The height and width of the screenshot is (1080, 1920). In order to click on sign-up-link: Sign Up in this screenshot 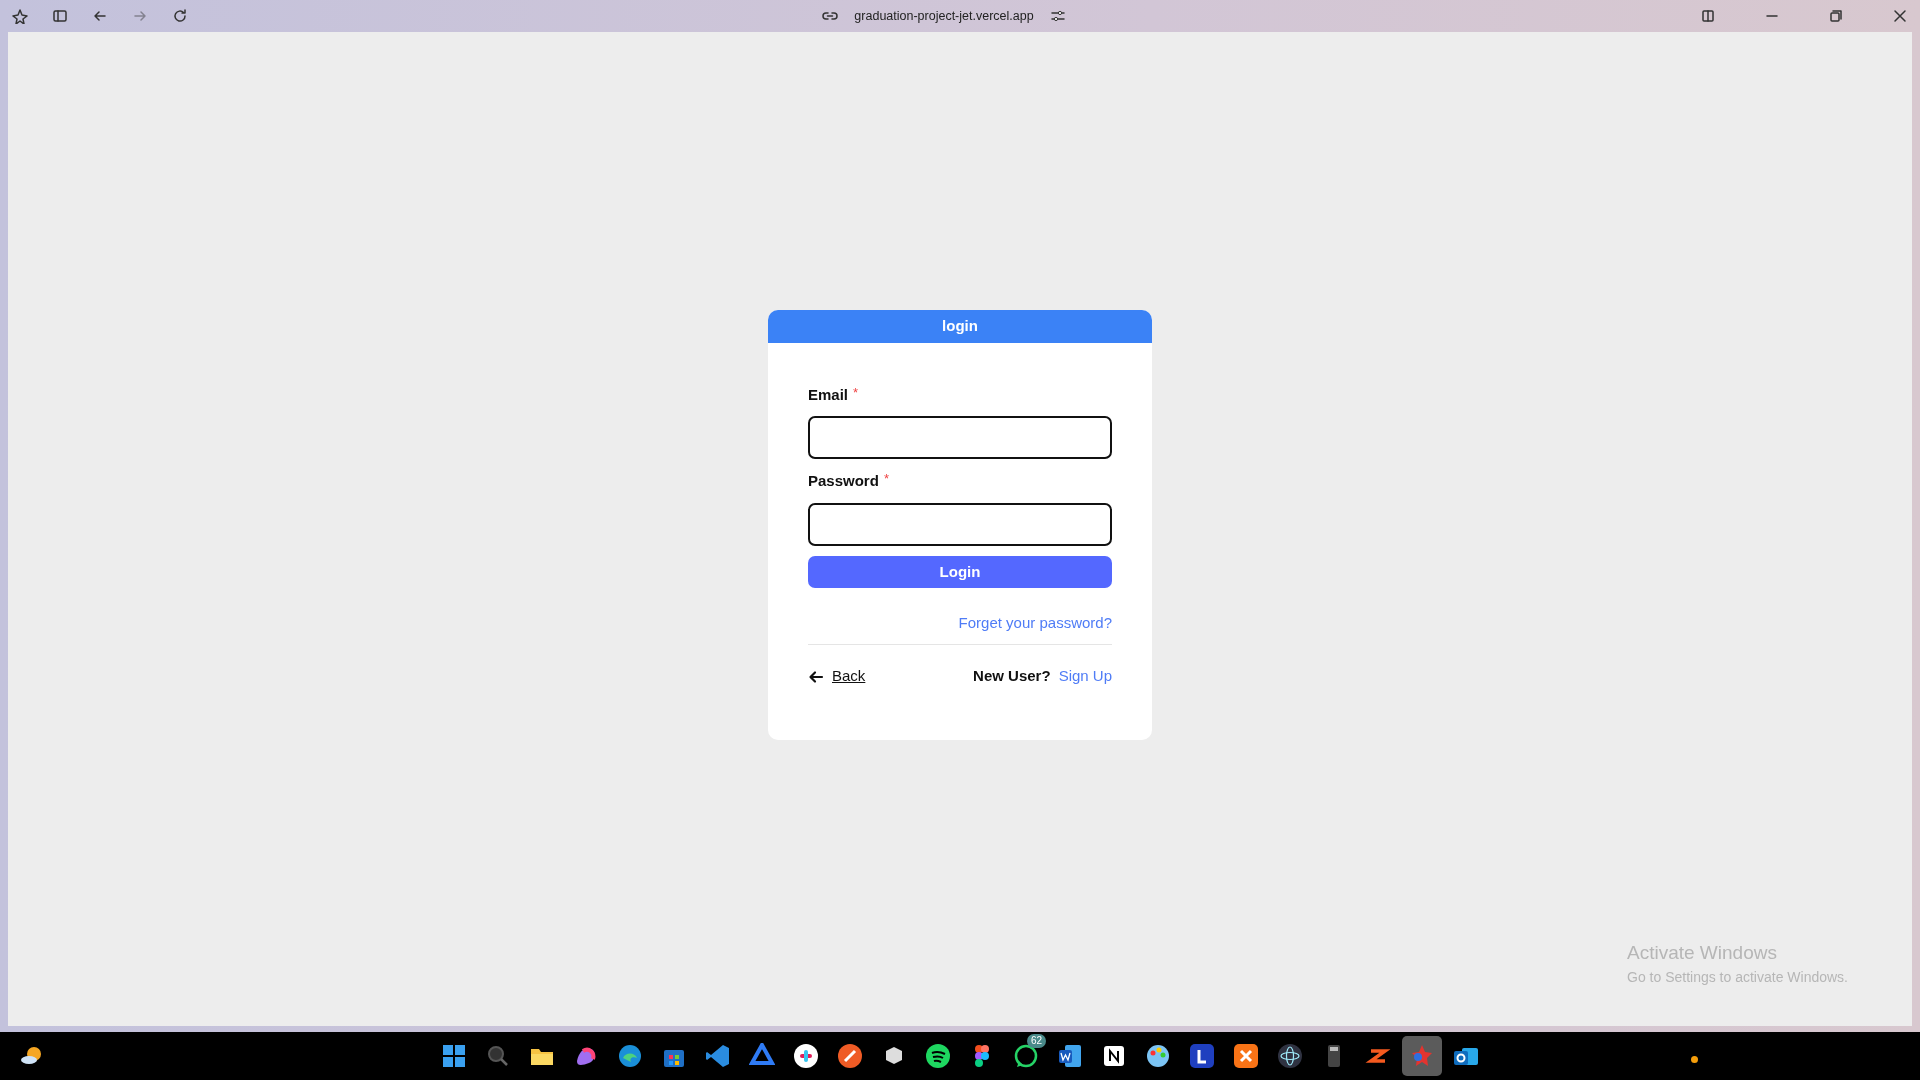, I will do `click(1085, 676)`.